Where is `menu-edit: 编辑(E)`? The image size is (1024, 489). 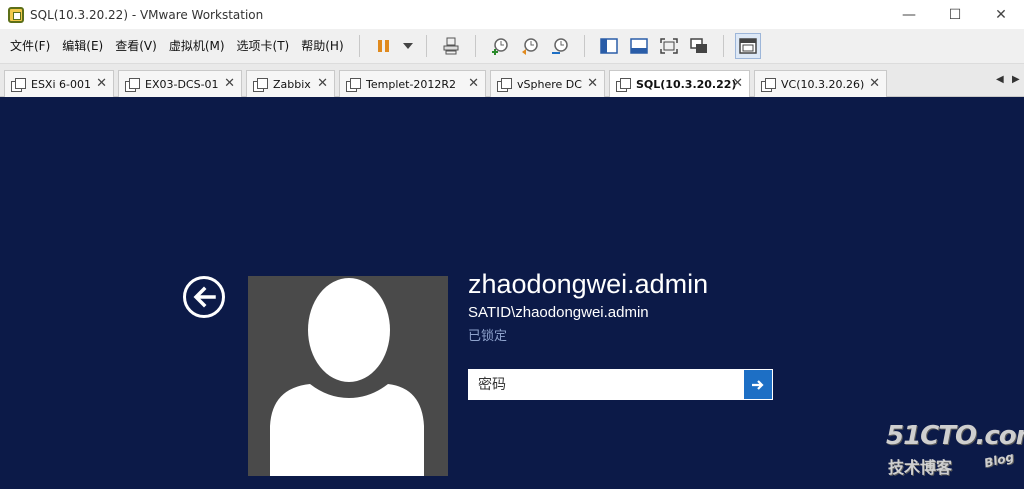
menu-edit: 编辑(E) is located at coordinates (82, 46).